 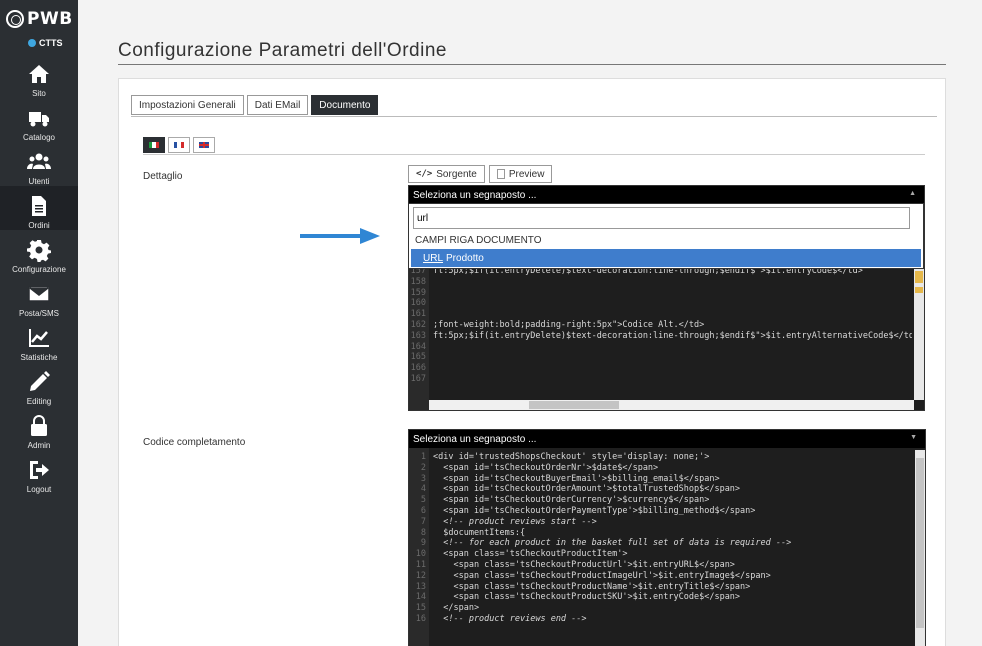 I want to click on sidebar-item-logout: Logout, so click(x=39, y=472).